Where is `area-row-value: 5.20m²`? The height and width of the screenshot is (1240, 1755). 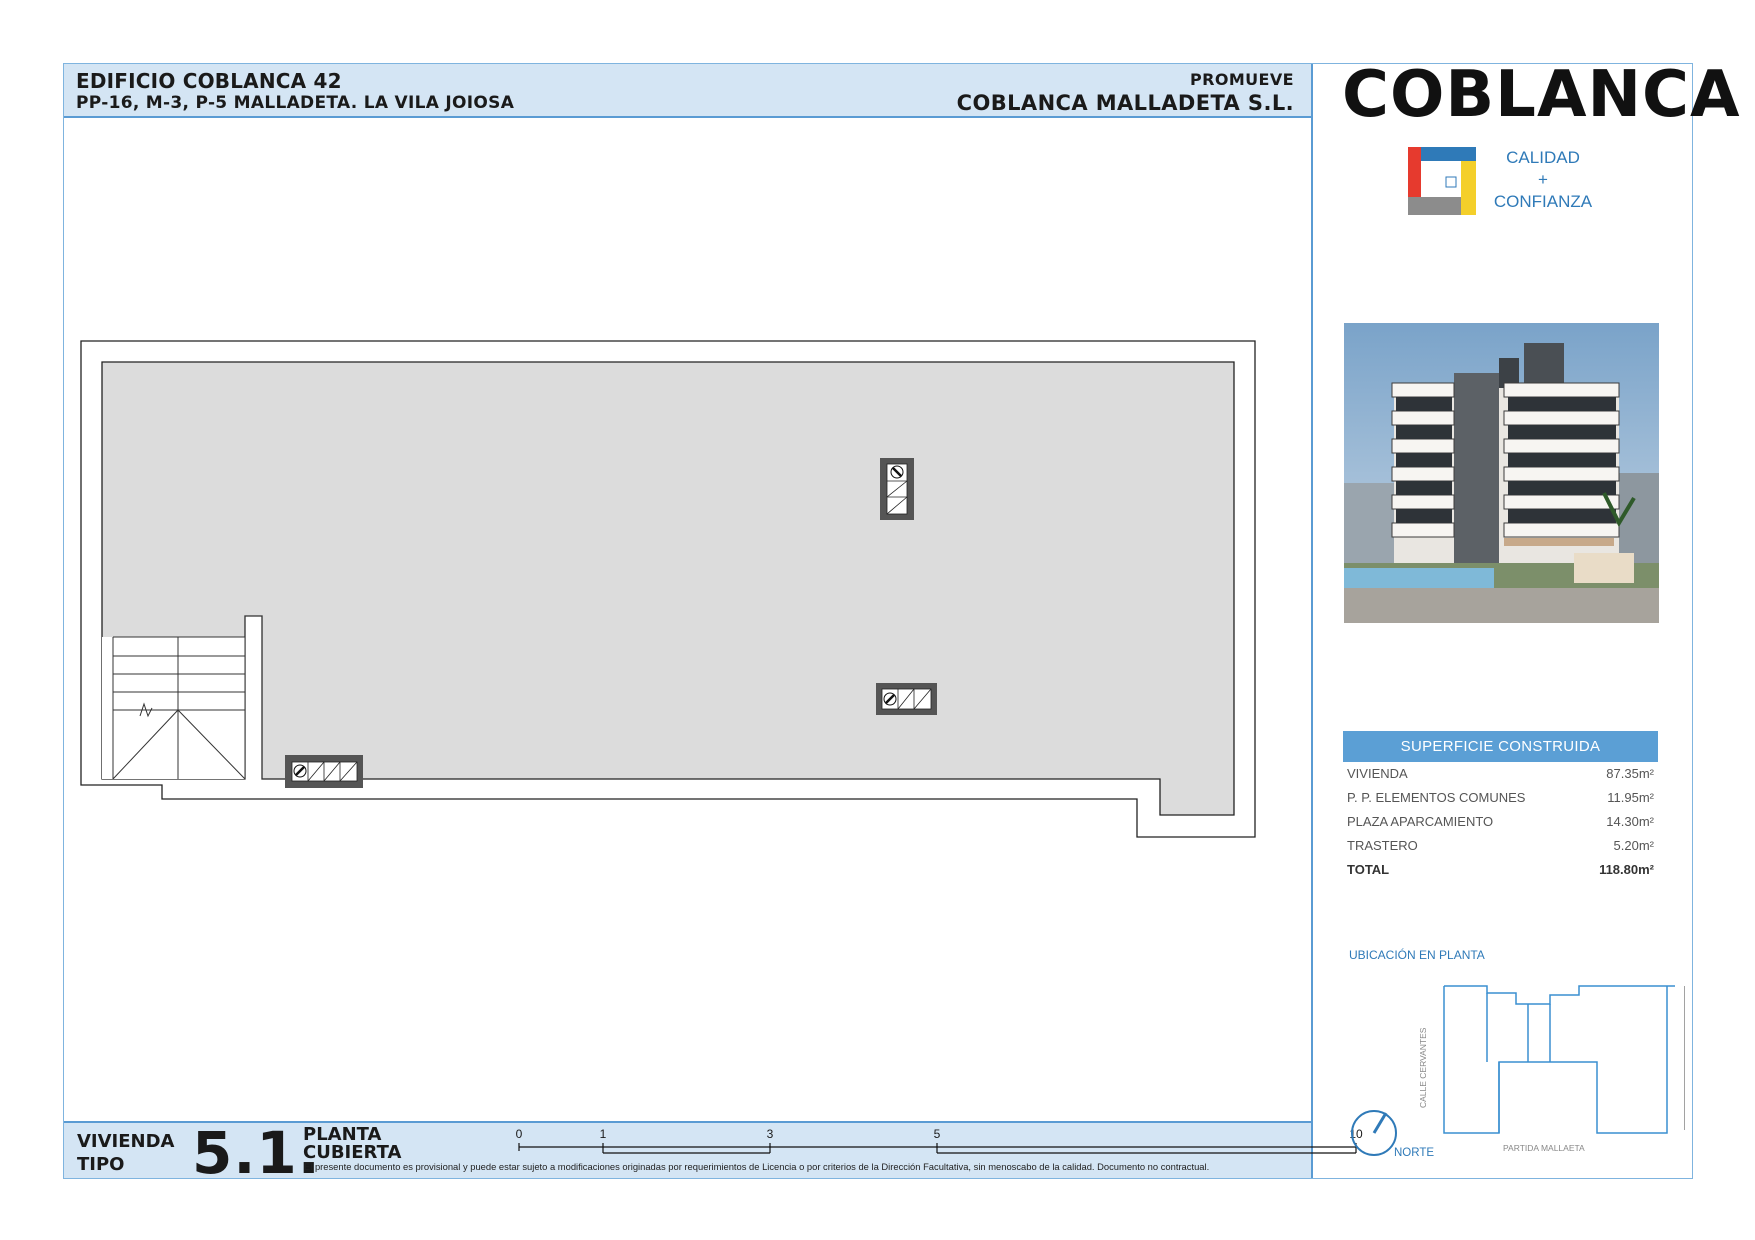 area-row-value: 5.20m² is located at coordinates (1633, 845).